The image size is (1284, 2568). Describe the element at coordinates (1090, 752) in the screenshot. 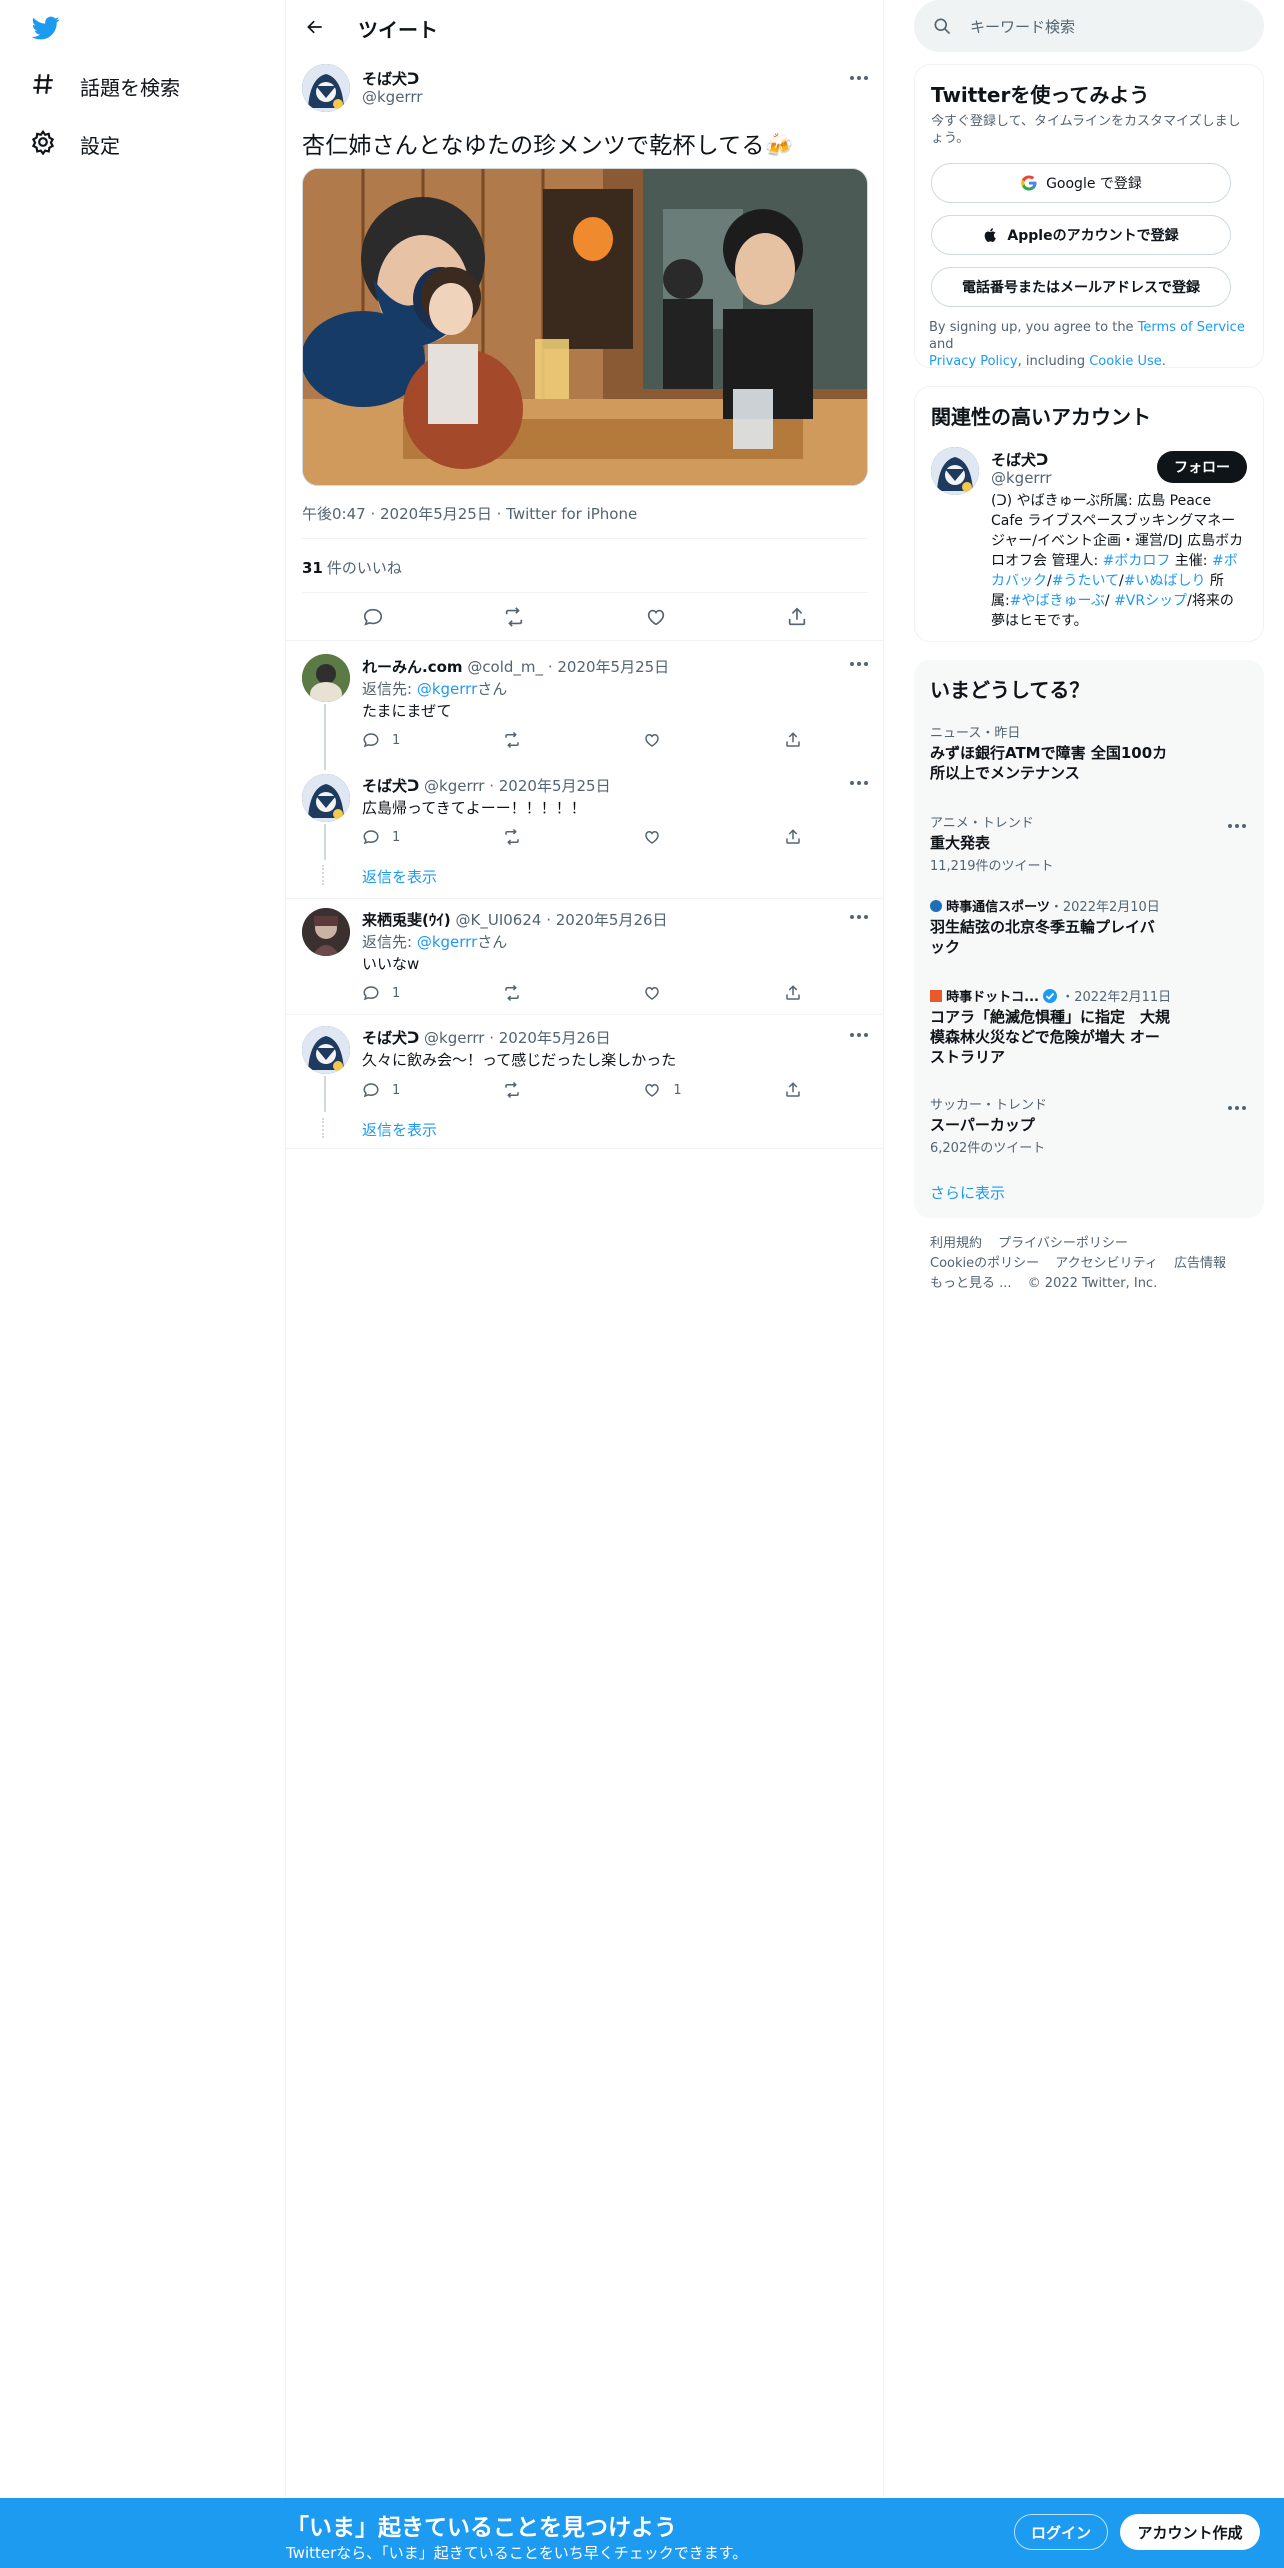

I see `trend-item: ニュース・昨日 みずほ銀行ATMで障害 全国100カ所以上でメンテナンス` at that location.